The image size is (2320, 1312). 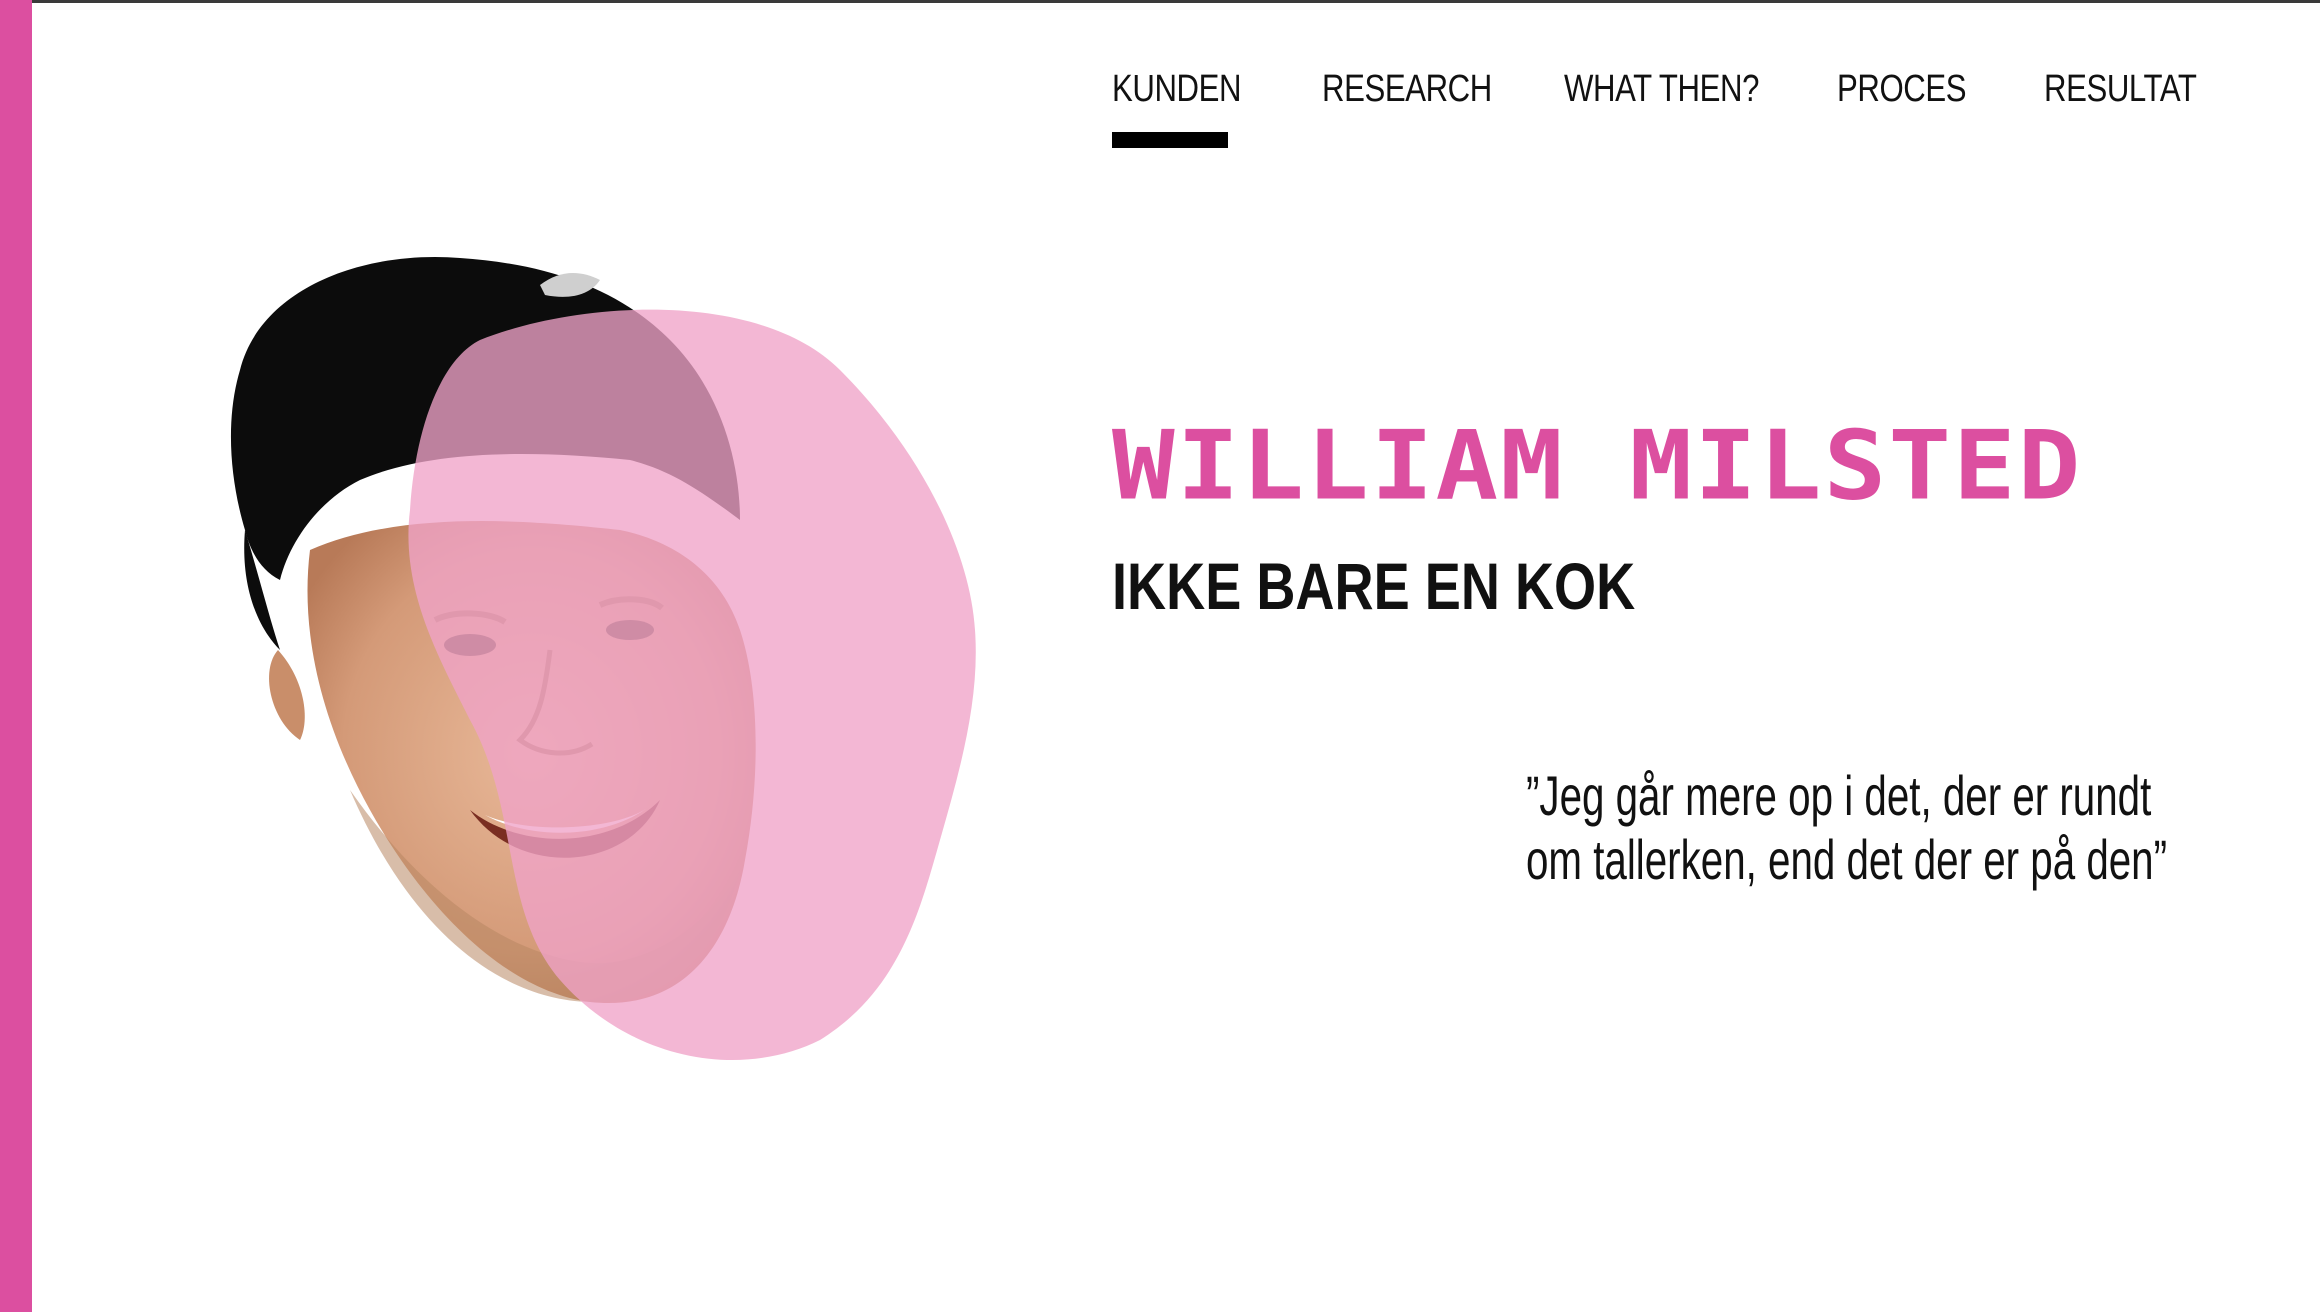 What do you see at coordinates (1847, 859) in the screenshot?
I see `quote-line-2: om tallerken, end det der er på den”` at bounding box center [1847, 859].